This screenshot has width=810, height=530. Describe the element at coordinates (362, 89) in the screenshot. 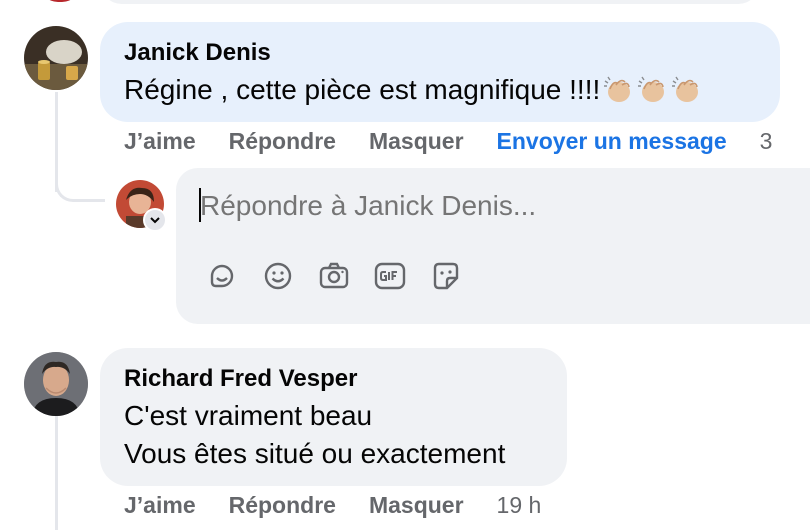

I see `comment-text-line: Régine , cette pièce est magnifique !!!!` at that location.